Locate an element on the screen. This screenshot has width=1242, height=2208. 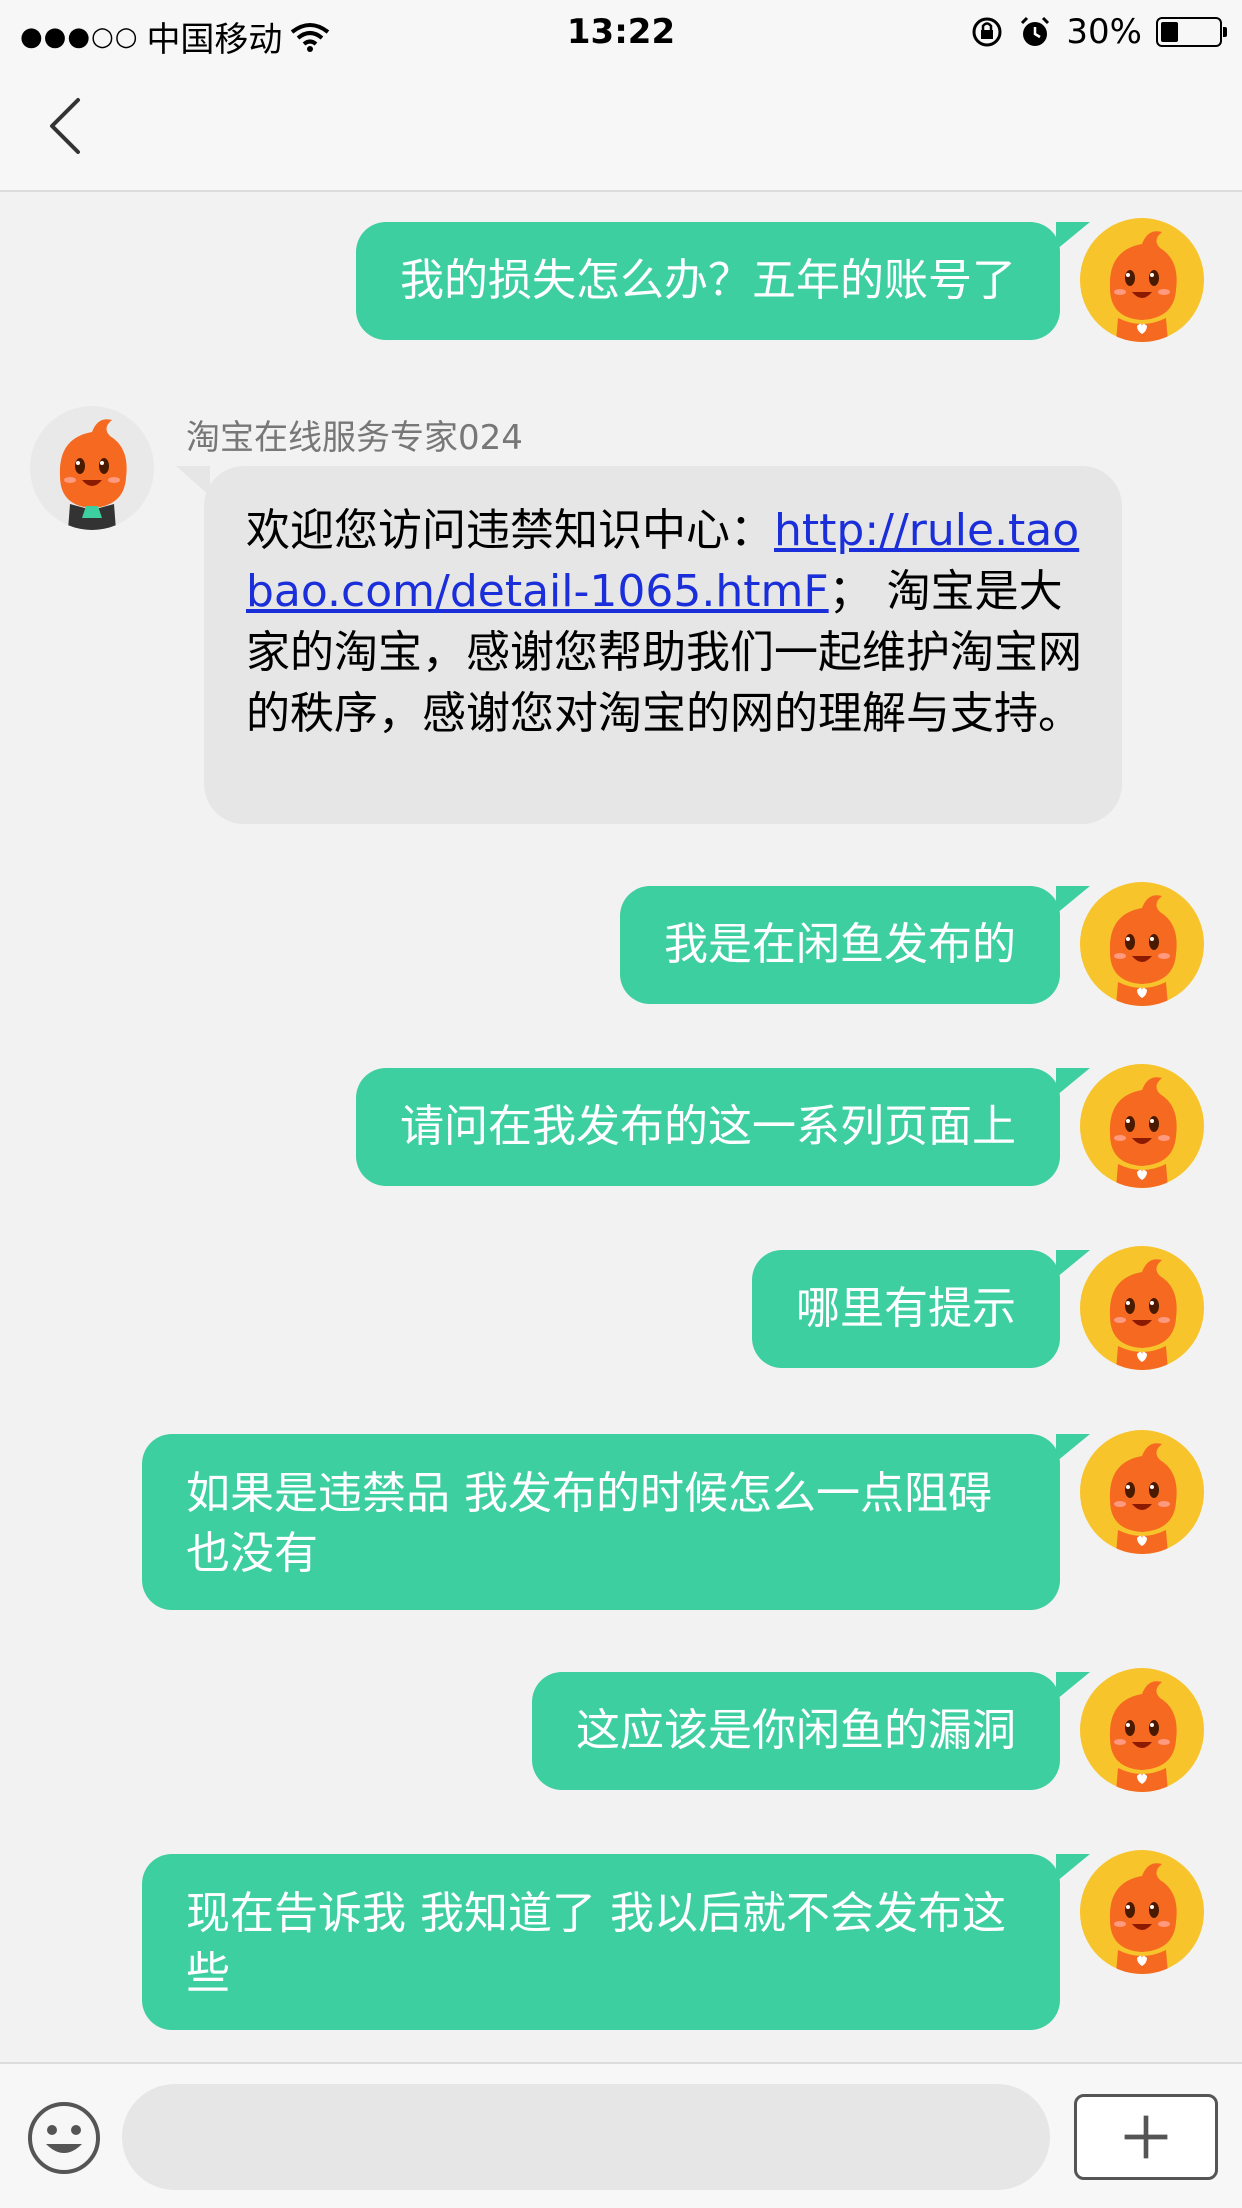
message-text: 这应该是你闲鱼的漏洞 is located at coordinates (796, 1730).